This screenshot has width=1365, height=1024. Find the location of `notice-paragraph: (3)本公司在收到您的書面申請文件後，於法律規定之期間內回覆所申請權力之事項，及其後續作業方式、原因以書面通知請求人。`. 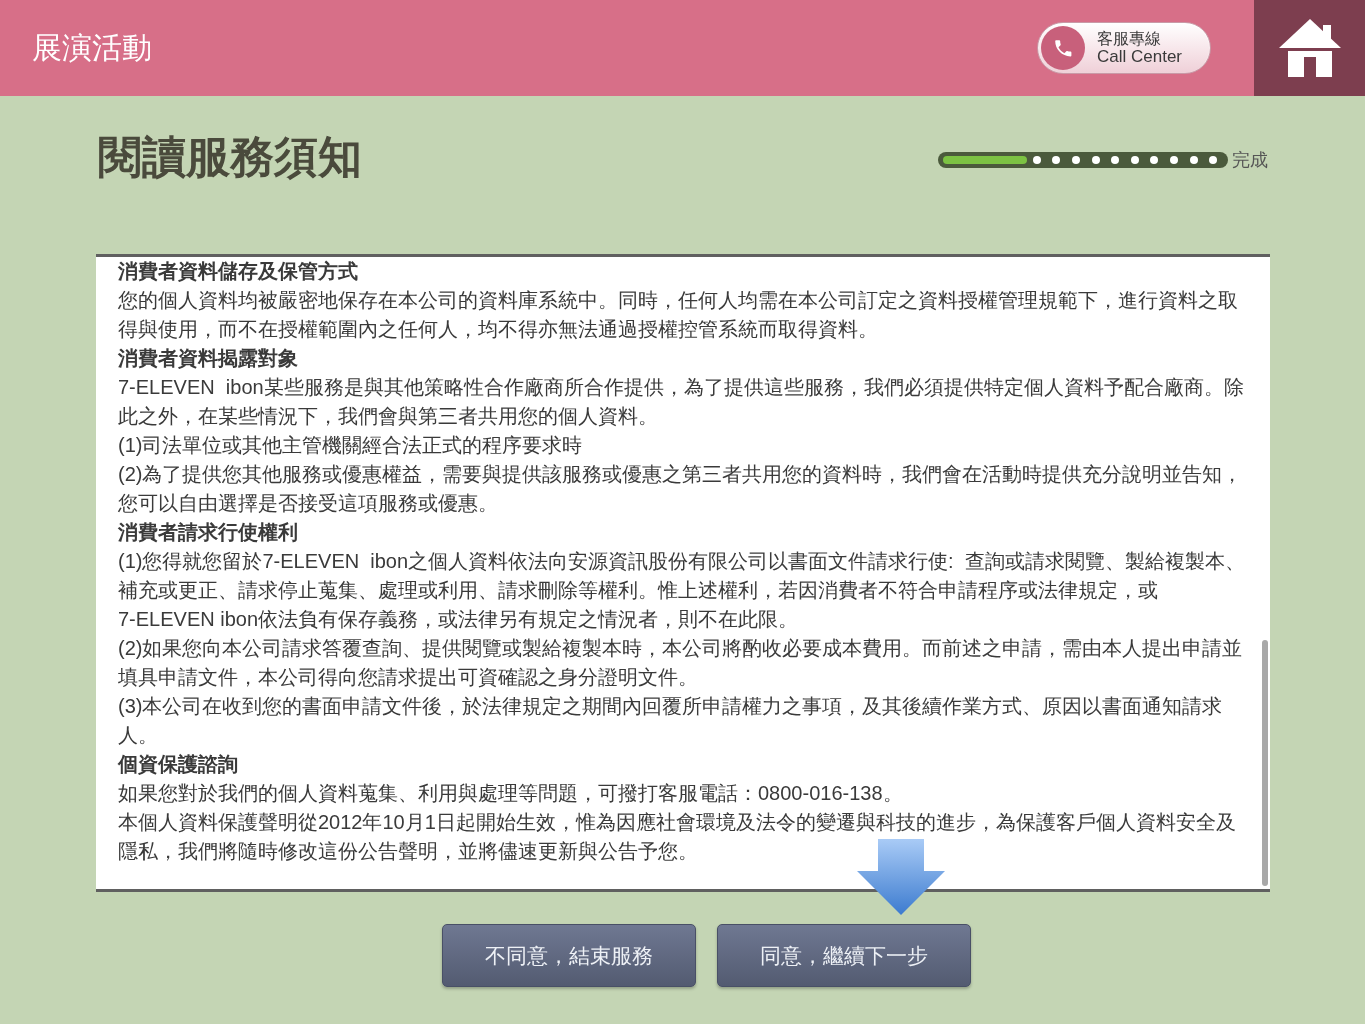

notice-paragraph: (3)本公司在收到您的書面申請文件後，於法律規定之期間內回覆所申請權力之事項，及其後續作業方式、原因以書面通知請求人。 is located at coordinates (671, 721).